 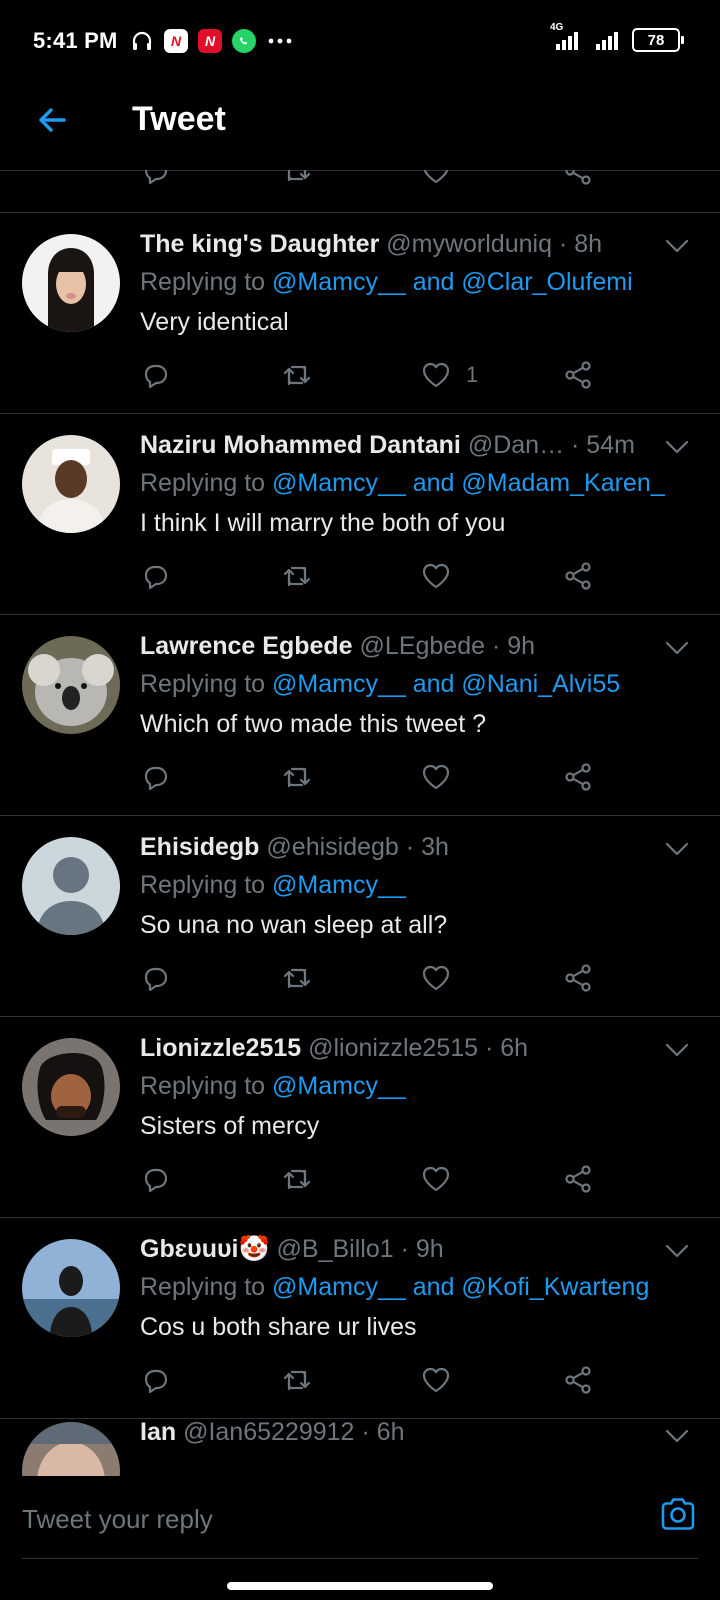 I want to click on display-name: Ehisidegb, so click(x=199, y=847).